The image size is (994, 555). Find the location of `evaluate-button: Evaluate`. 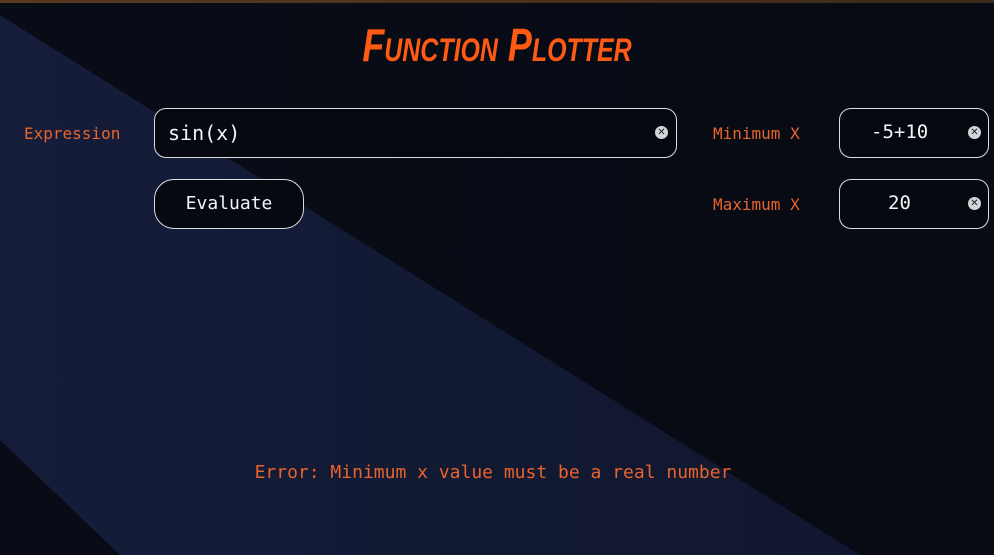

evaluate-button: Evaluate is located at coordinates (229, 204).